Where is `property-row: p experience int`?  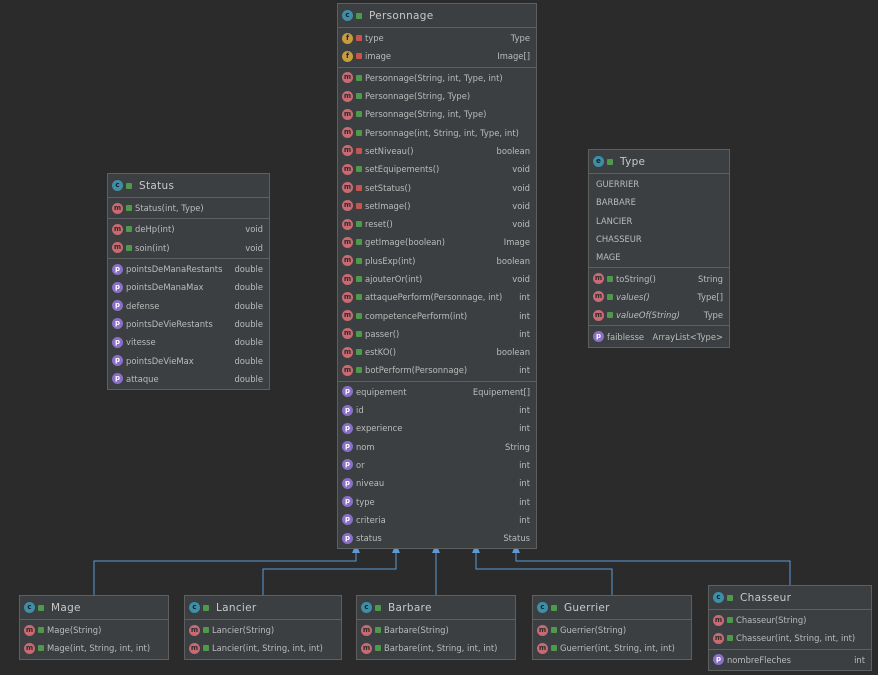
property-row: p experience int is located at coordinates (437, 428).